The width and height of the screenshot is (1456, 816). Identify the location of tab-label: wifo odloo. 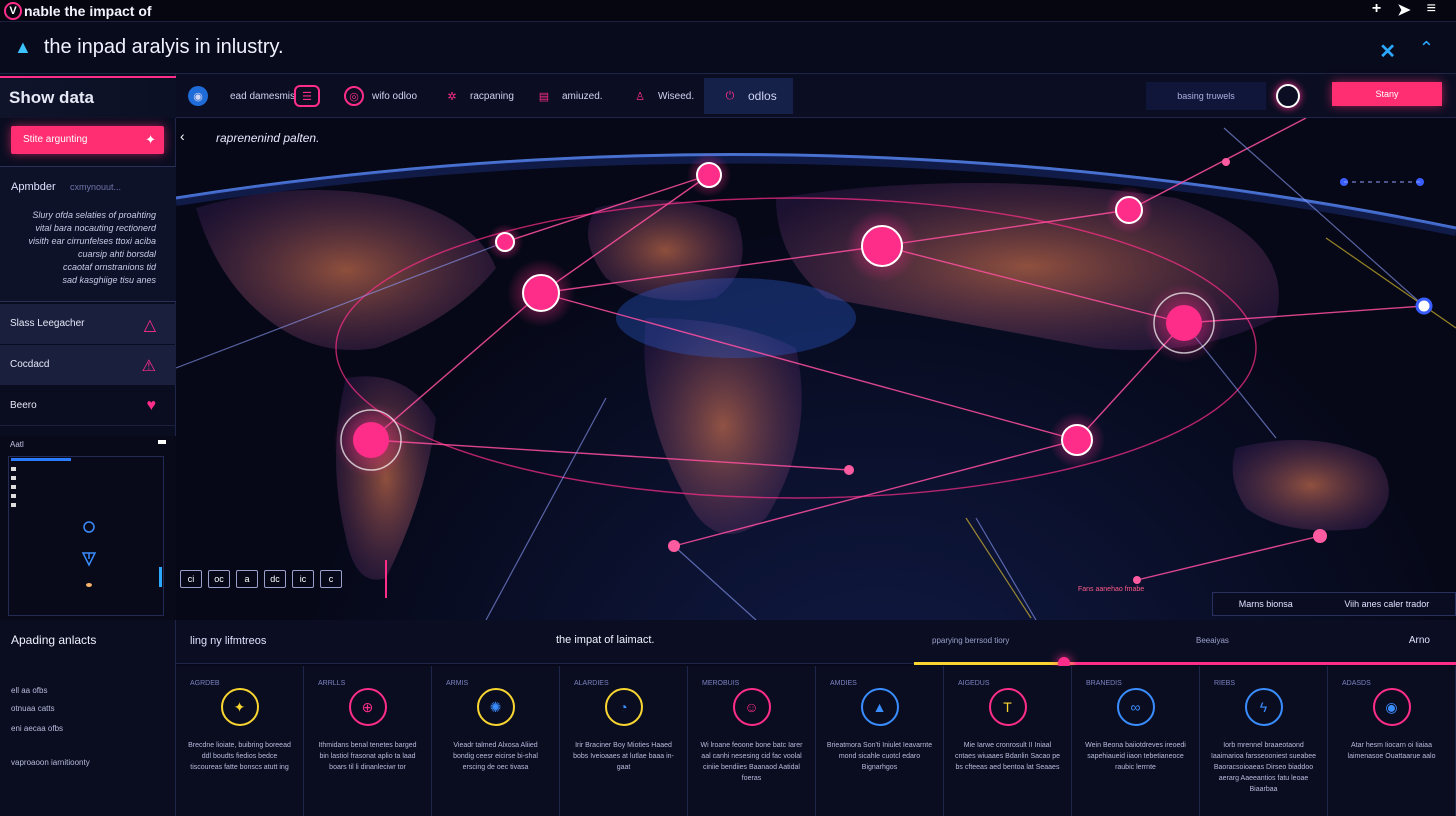
(395, 96).